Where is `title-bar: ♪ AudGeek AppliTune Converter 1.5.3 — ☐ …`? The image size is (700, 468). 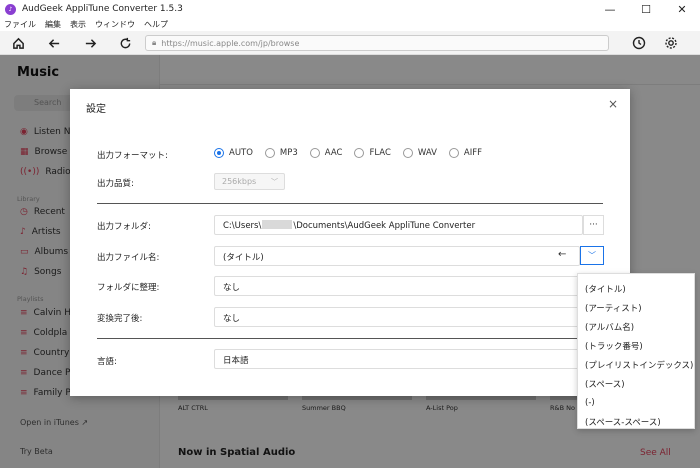
title-bar: ♪ AudGeek AppliTune Converter 1.5.3 — ☐ … is located at coordinates (350, 9).